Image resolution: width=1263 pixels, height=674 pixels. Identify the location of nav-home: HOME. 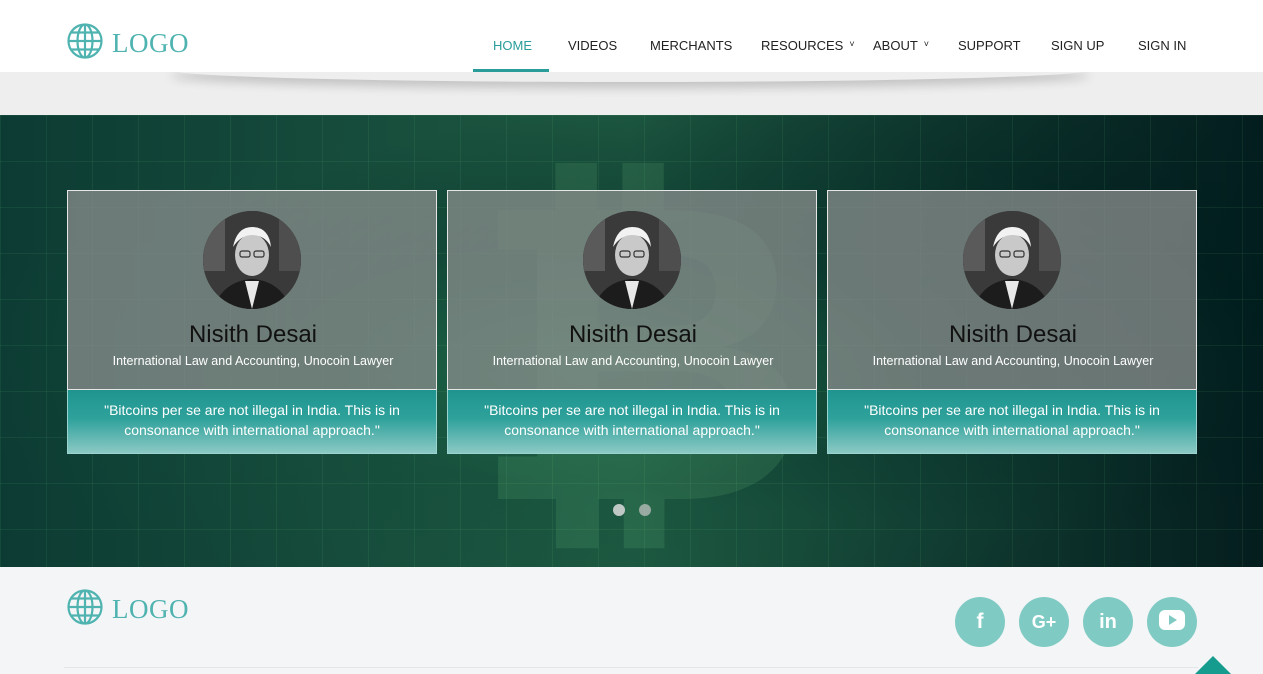
(512, 45).